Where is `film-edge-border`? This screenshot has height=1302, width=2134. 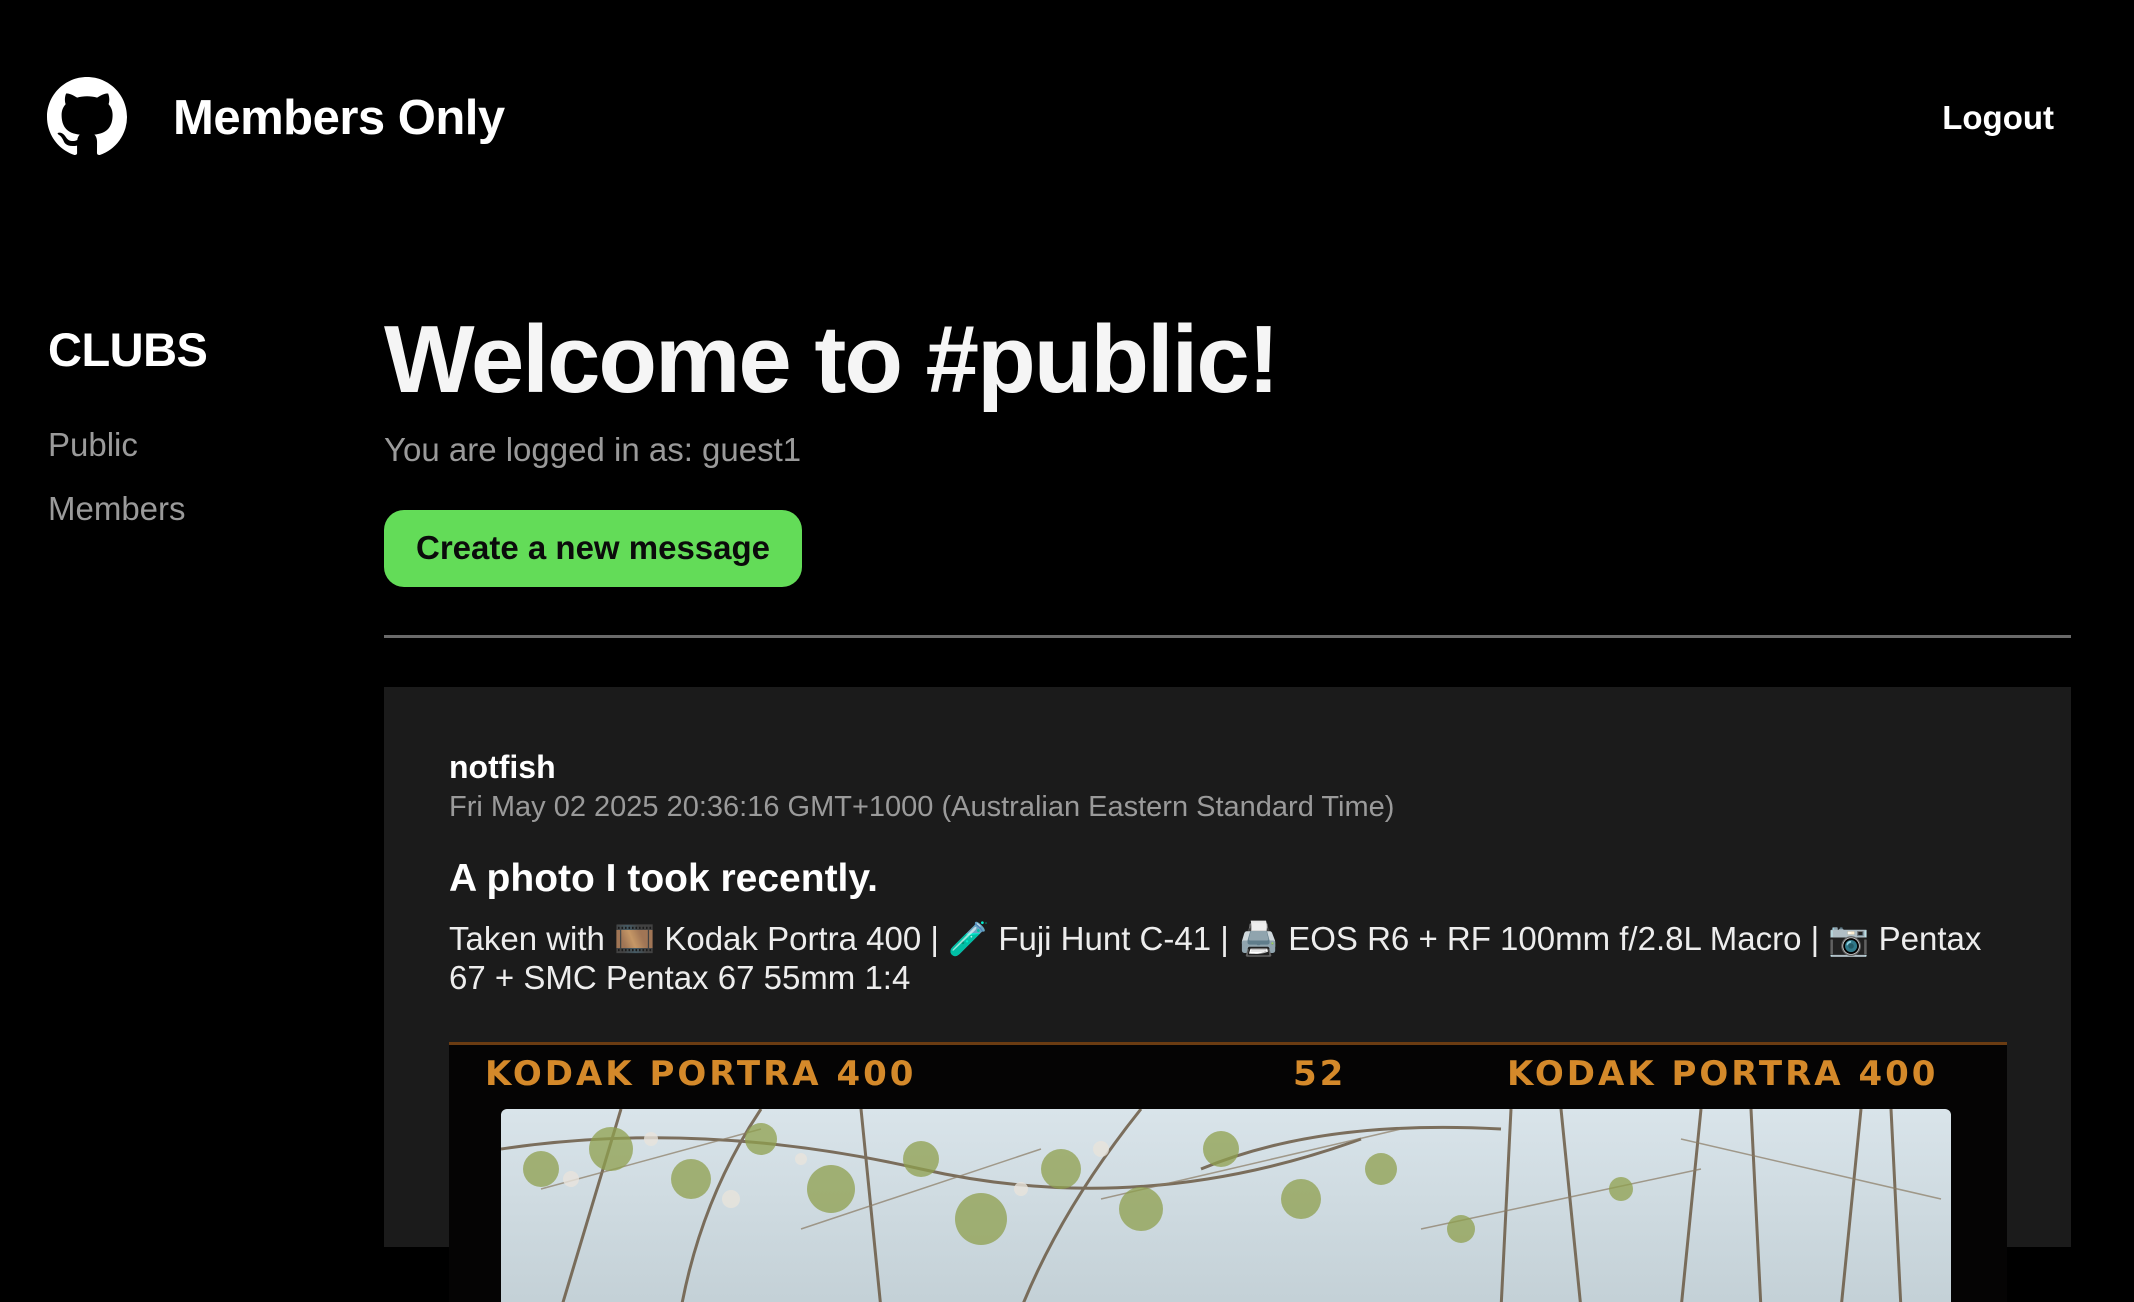 film-edge-border is located at coordinates (1228, 1043).